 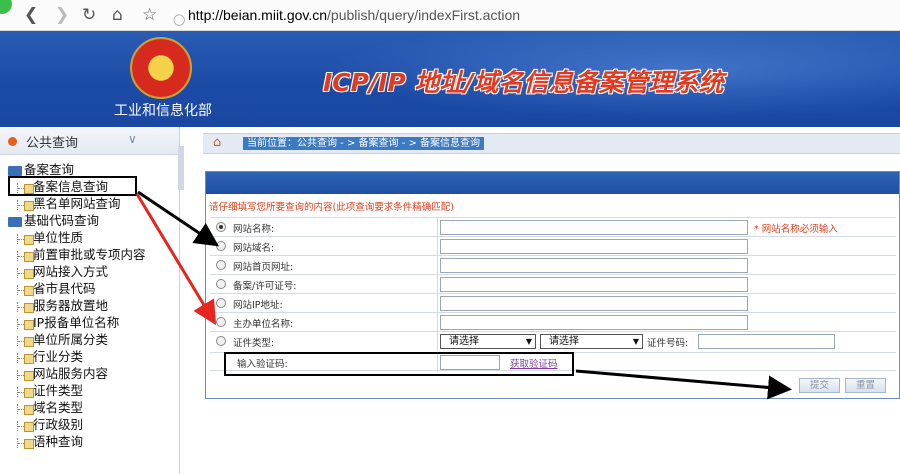 I want to click on chevron-down-icon: ∨, so click(x=132, y=139).